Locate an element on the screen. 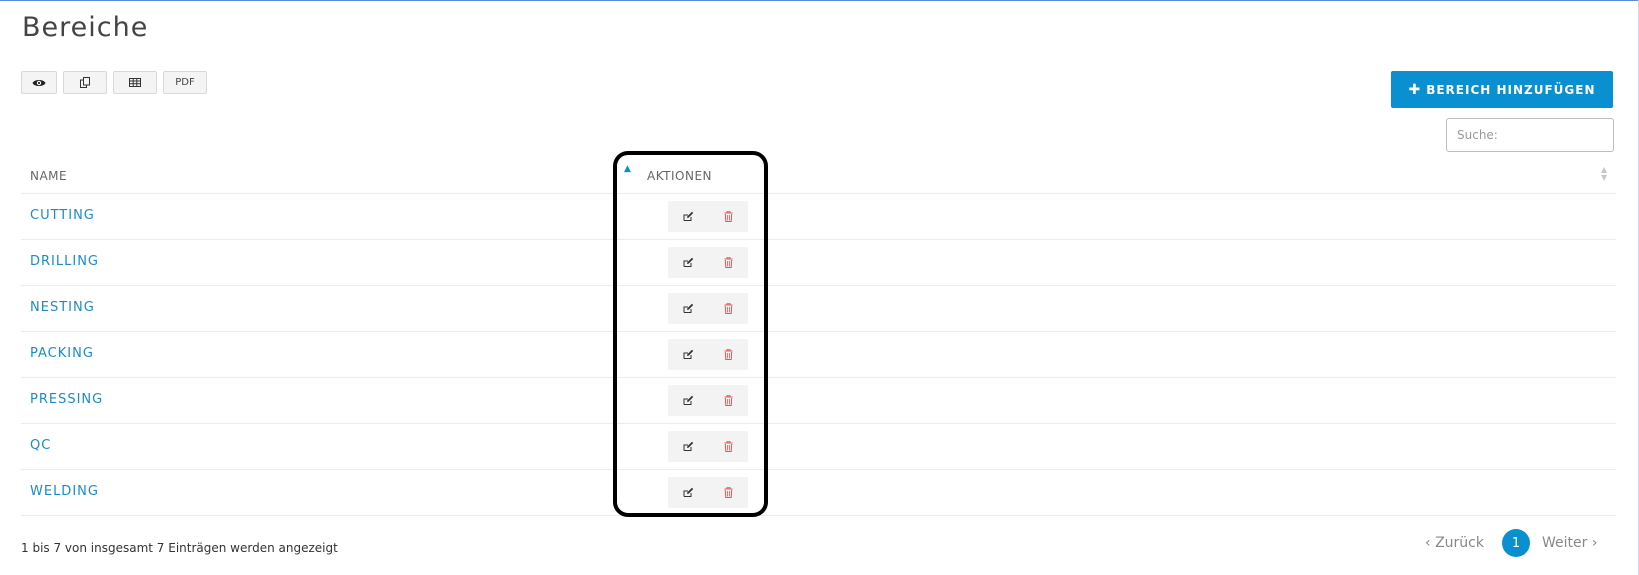 The image size is (1639, 575). excel-export-button is located at coordinates (135, 82).